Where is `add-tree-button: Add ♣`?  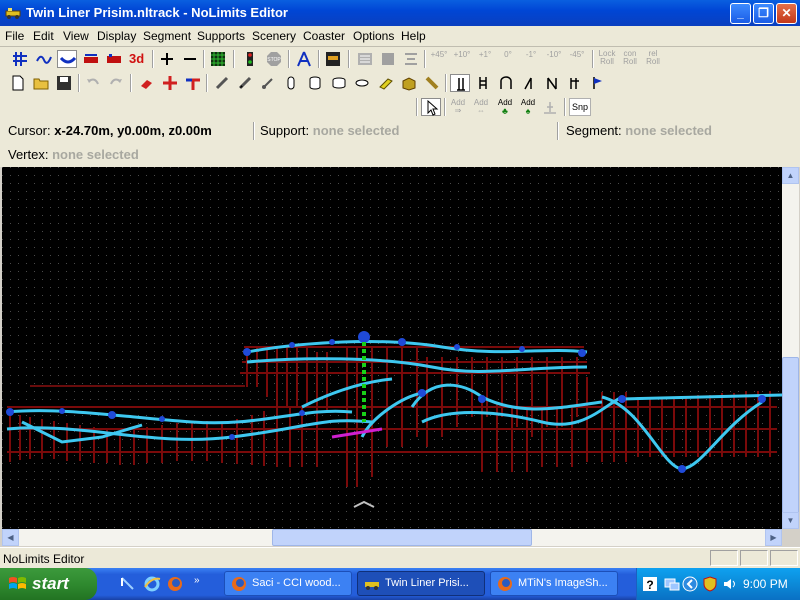
add-tree-button: Add ♣ is located at coordinates (505, 107).